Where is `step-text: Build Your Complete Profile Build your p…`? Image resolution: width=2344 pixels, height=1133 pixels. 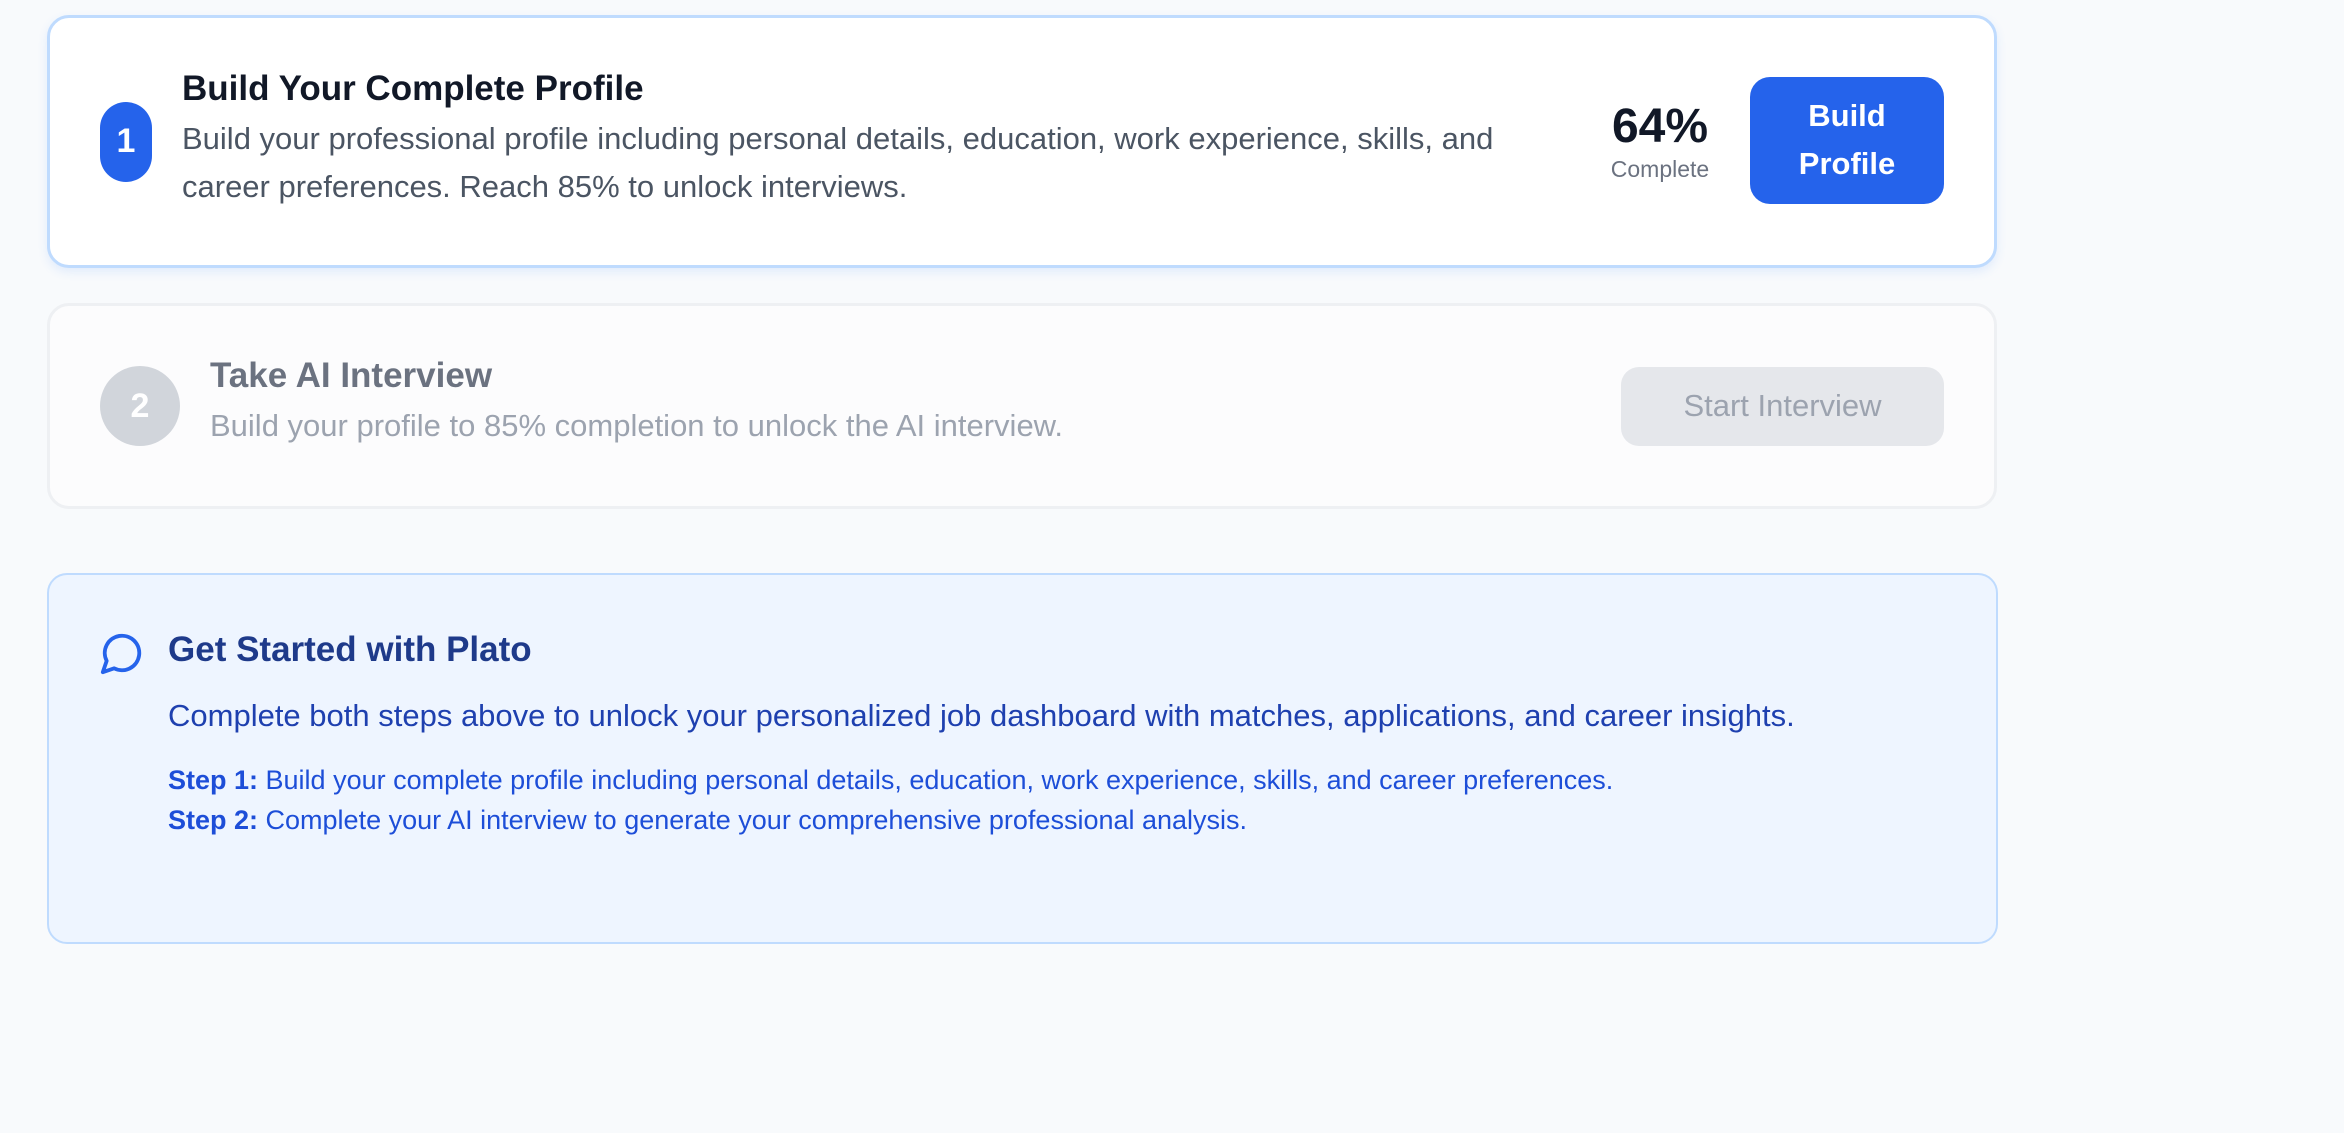 step-text: Build Your Complete Profile Build your p… is located at coordinates (871, 140).